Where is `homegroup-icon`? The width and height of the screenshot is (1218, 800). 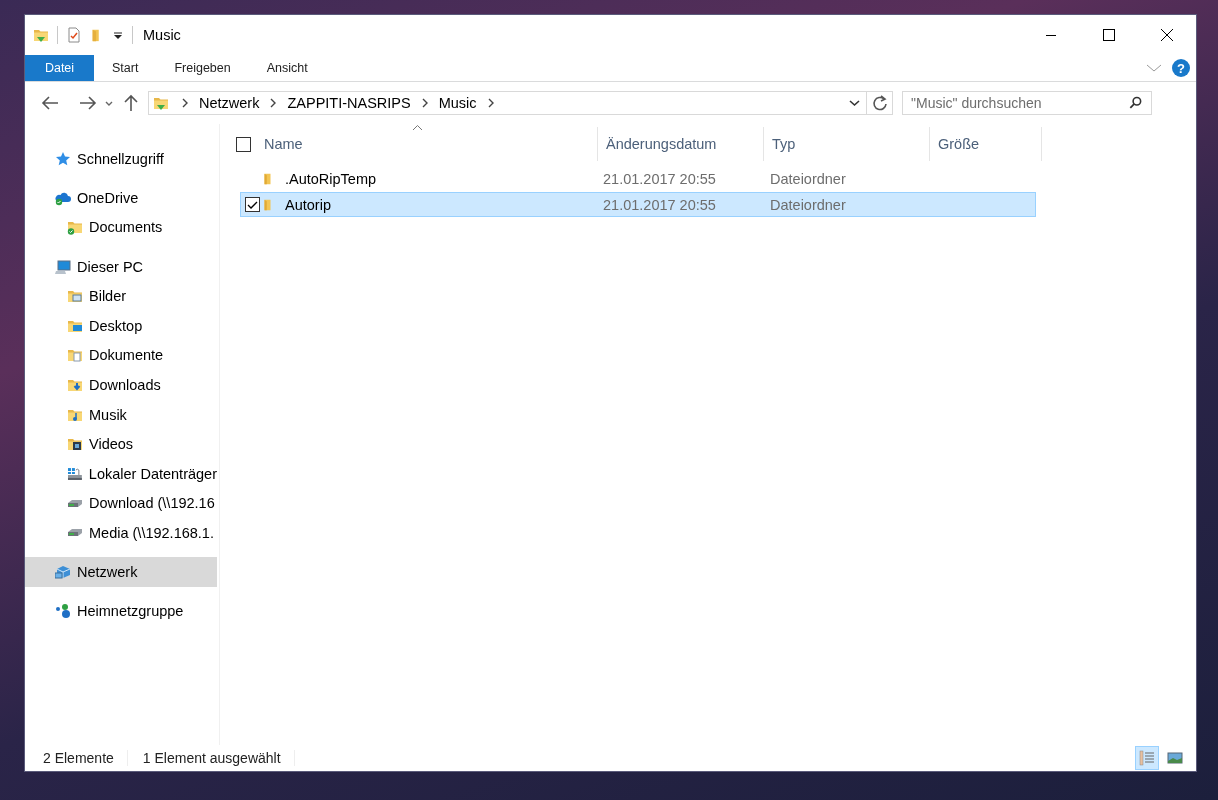 homegroup-icon is located at coordinates (63, 611).